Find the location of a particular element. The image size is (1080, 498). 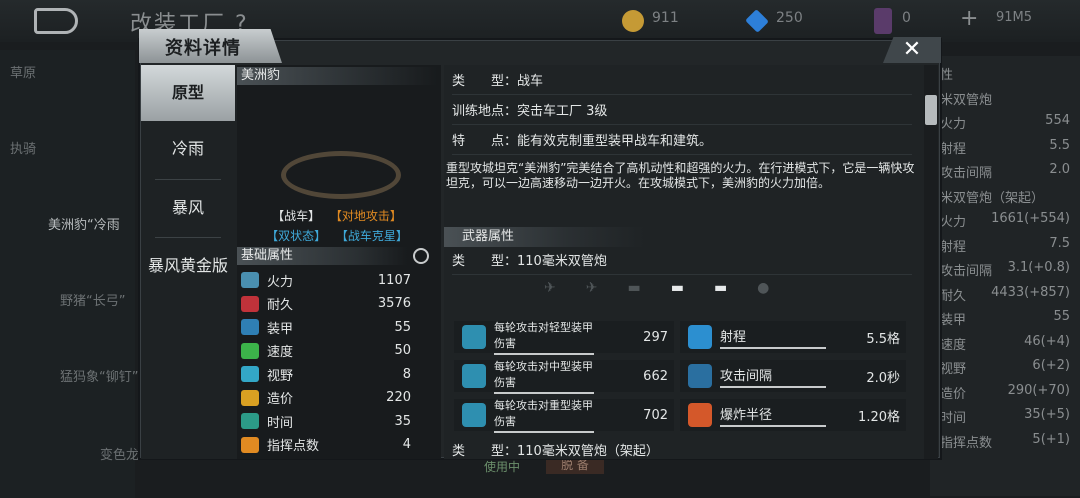

background-stat-row: 米双管炮 is located at coordinates (1005, 98).